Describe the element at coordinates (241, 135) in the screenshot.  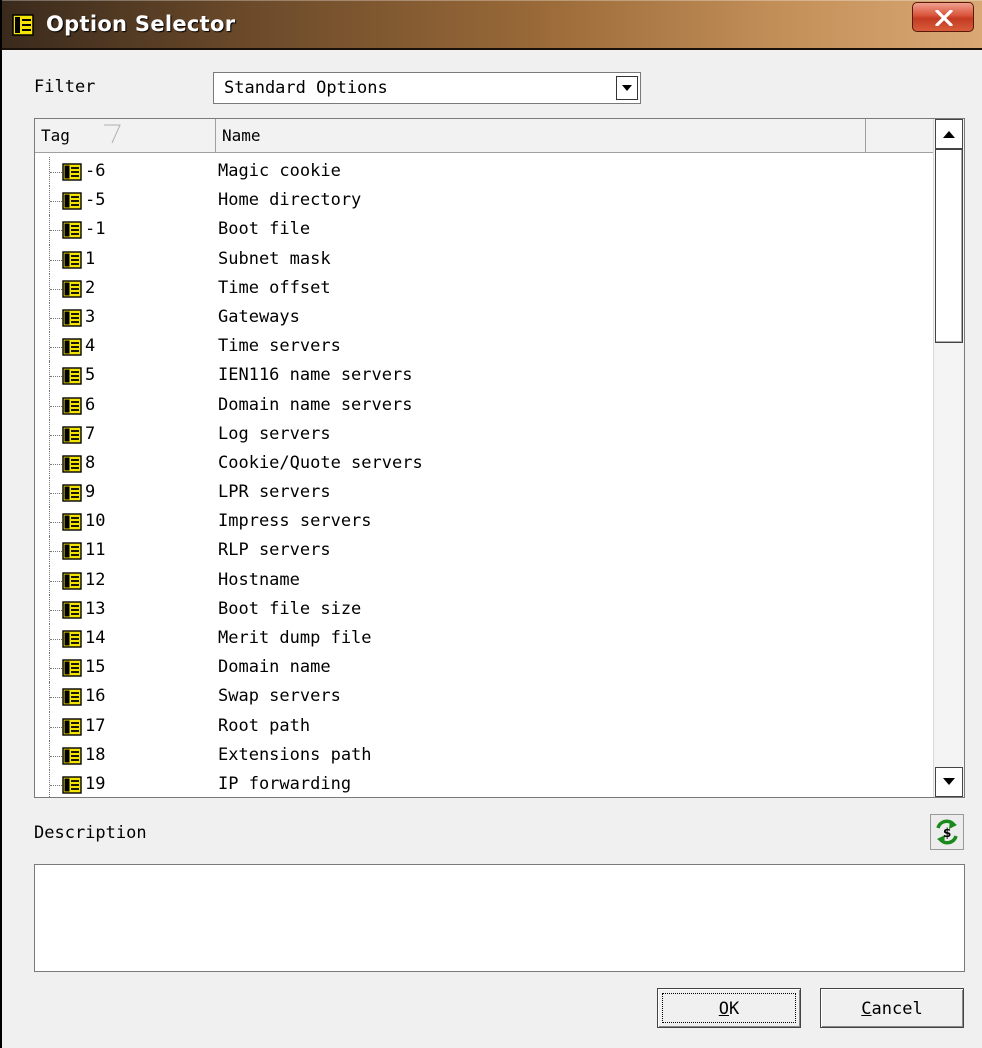
I see `name-column-label: Name` at that location.